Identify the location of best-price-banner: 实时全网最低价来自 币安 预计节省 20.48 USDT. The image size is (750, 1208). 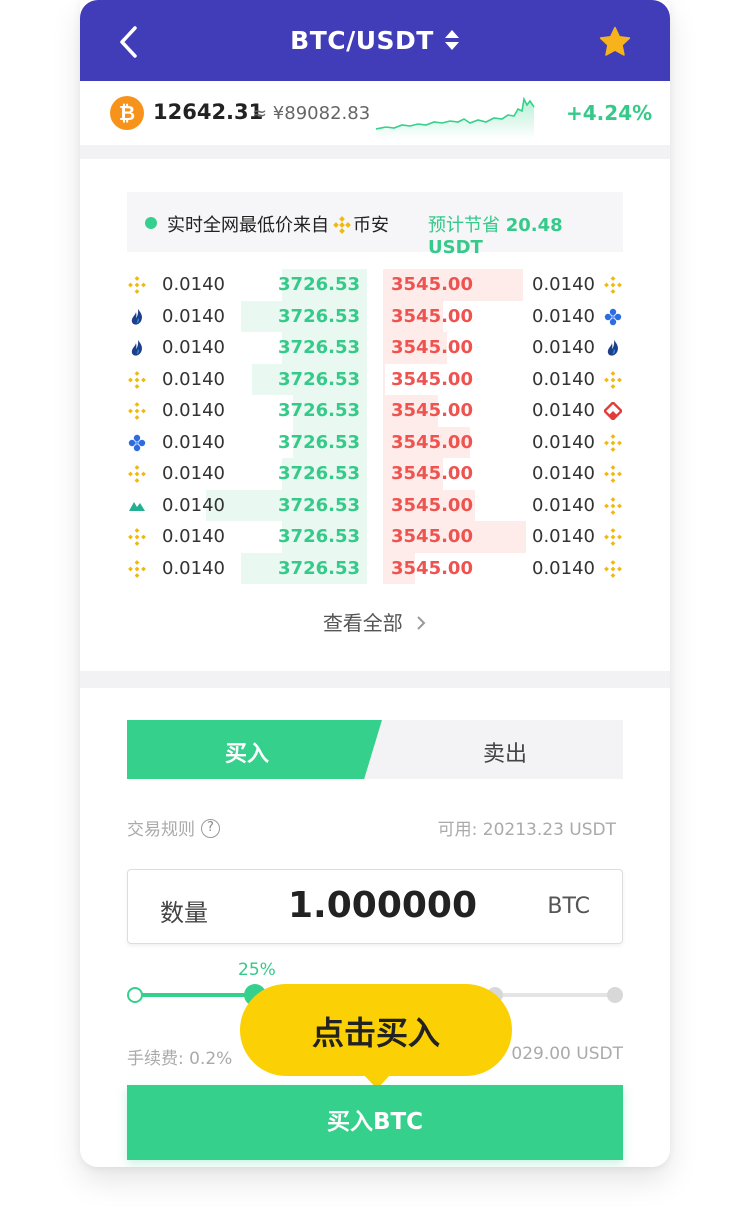
(375, 225).